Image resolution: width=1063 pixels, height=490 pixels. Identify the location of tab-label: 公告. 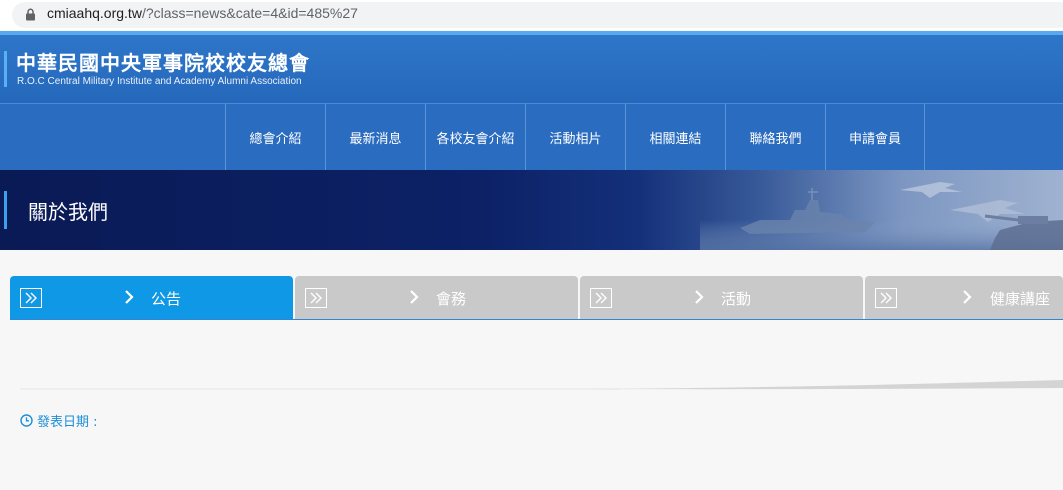
(166, 299).